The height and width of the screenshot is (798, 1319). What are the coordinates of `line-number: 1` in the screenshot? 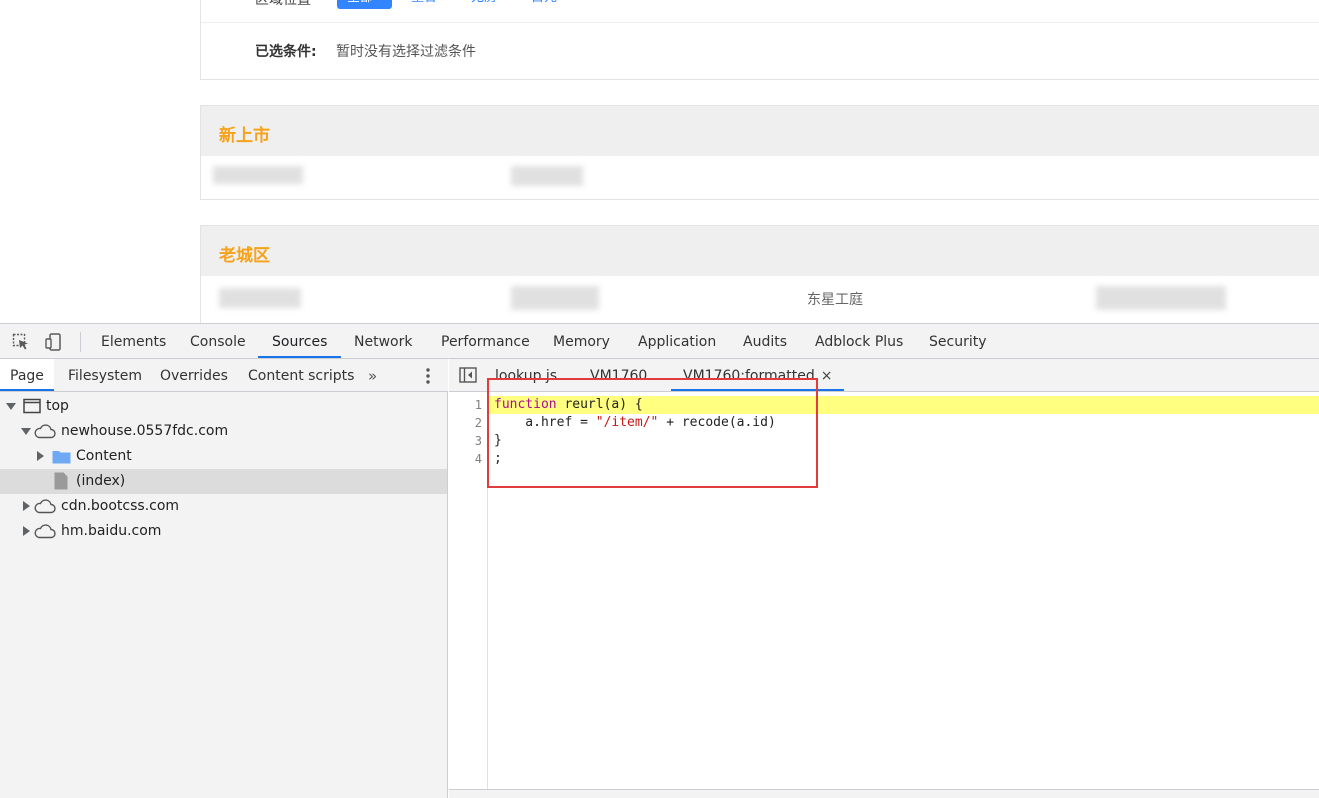 It's located at (478, 405).